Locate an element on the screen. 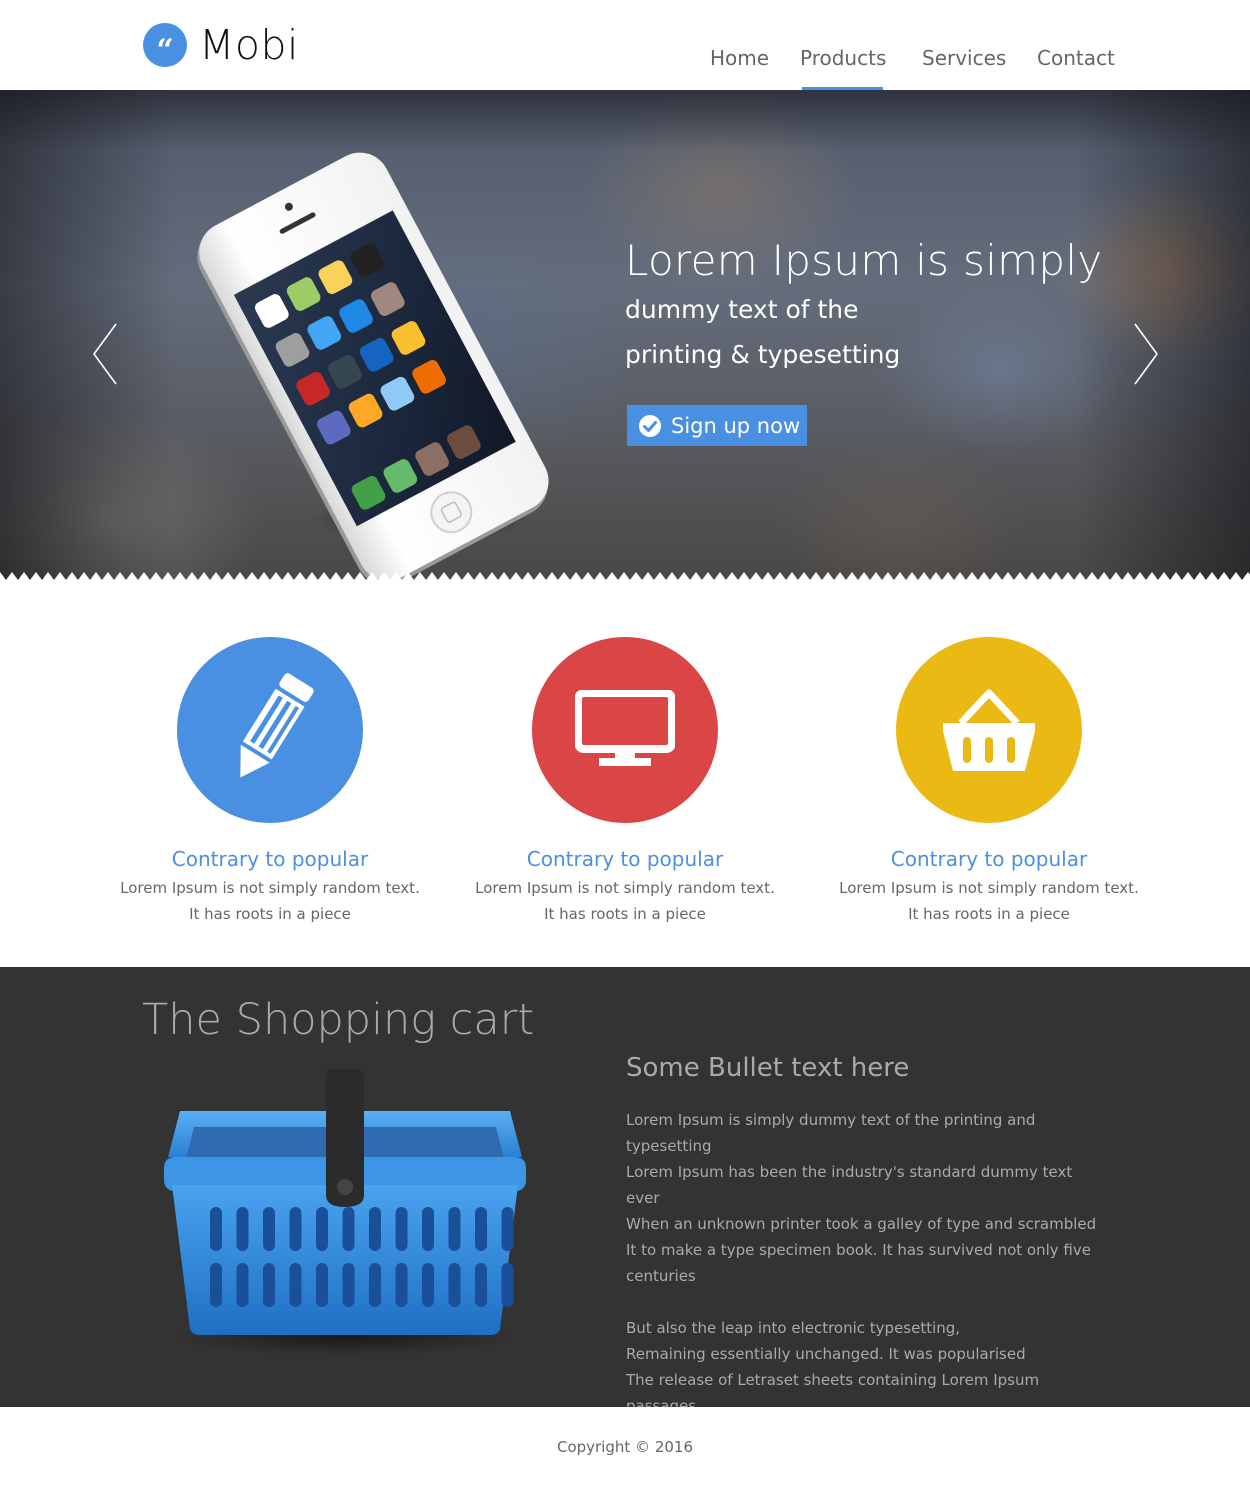 This screenshot has width=1250, height=1493. pencil-icon is located at coordinates (270, 730).